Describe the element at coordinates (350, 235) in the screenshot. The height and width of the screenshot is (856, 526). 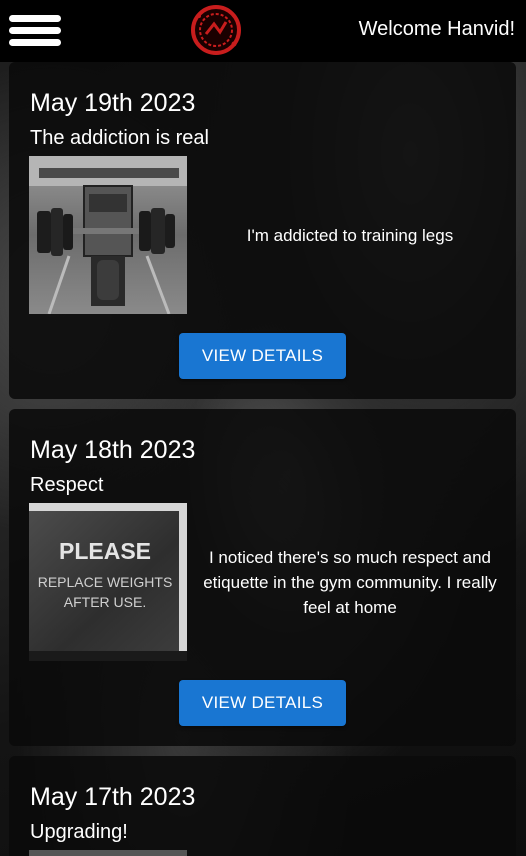
I see `post-description: I'm addicted to training legs` at that location.